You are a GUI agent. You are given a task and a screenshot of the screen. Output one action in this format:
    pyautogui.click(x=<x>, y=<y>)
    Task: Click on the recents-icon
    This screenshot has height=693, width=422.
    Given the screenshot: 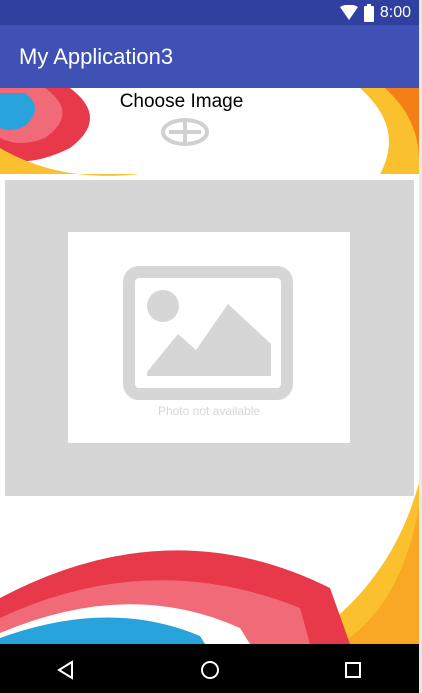 What is the action you would take?
    pyautogui.click(x=353, y=670)
    